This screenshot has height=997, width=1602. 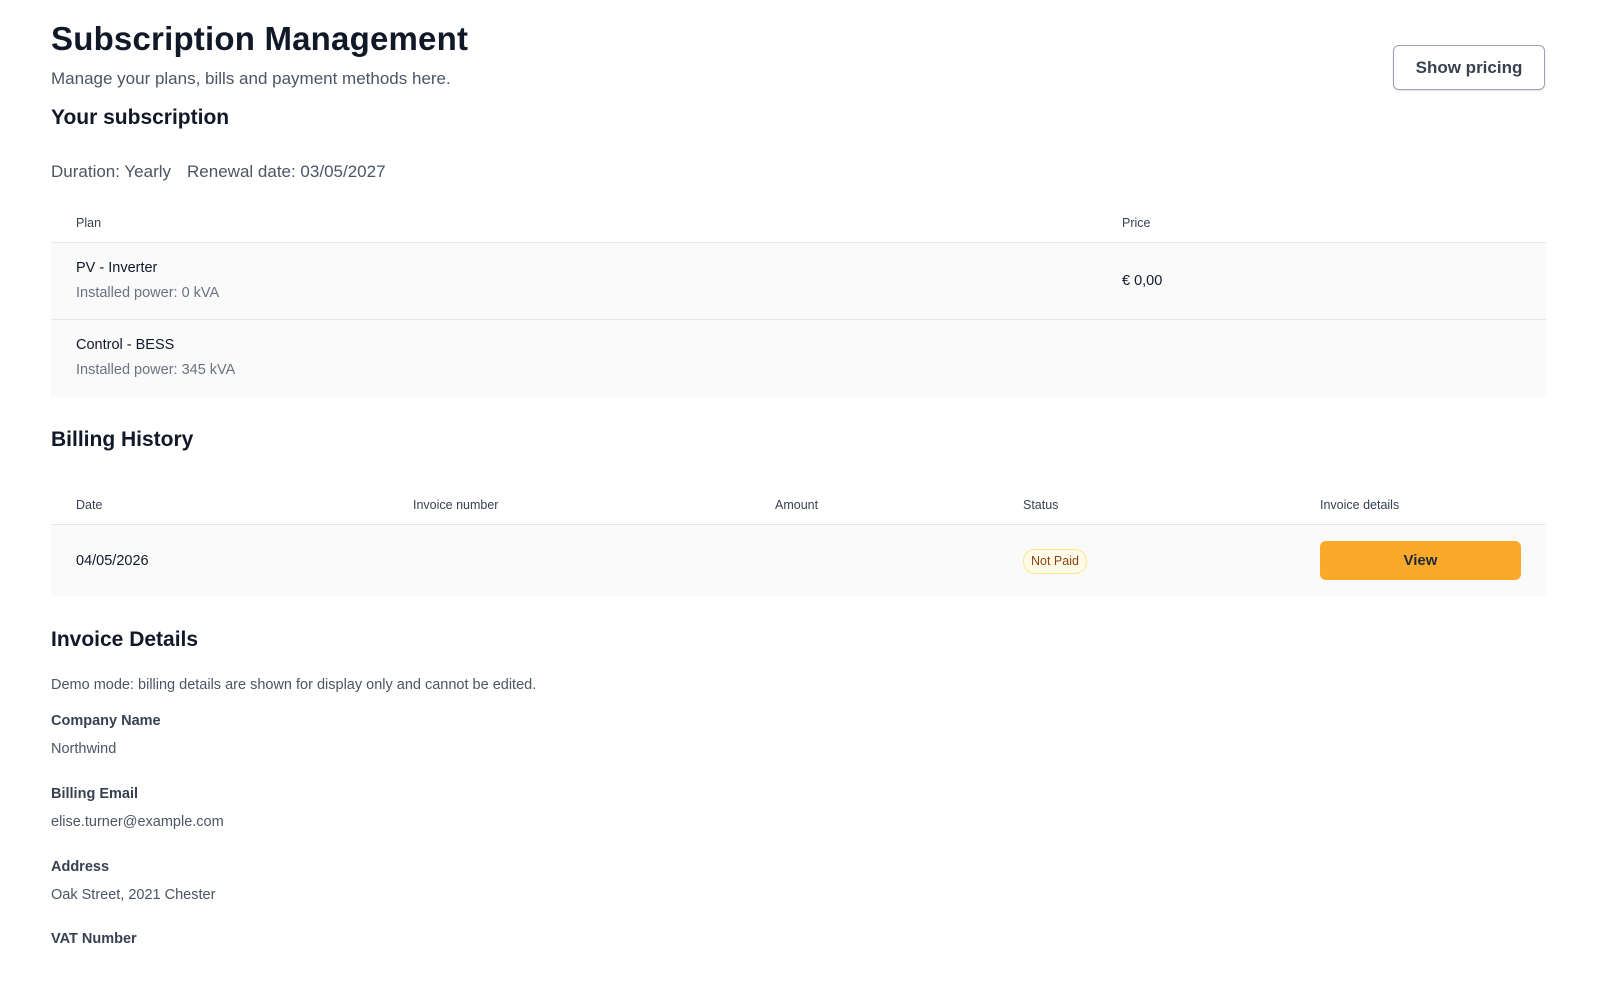 I want to click on table-row: Control - BESS Installed power: 345 kVA, so click(x=798, y=358).